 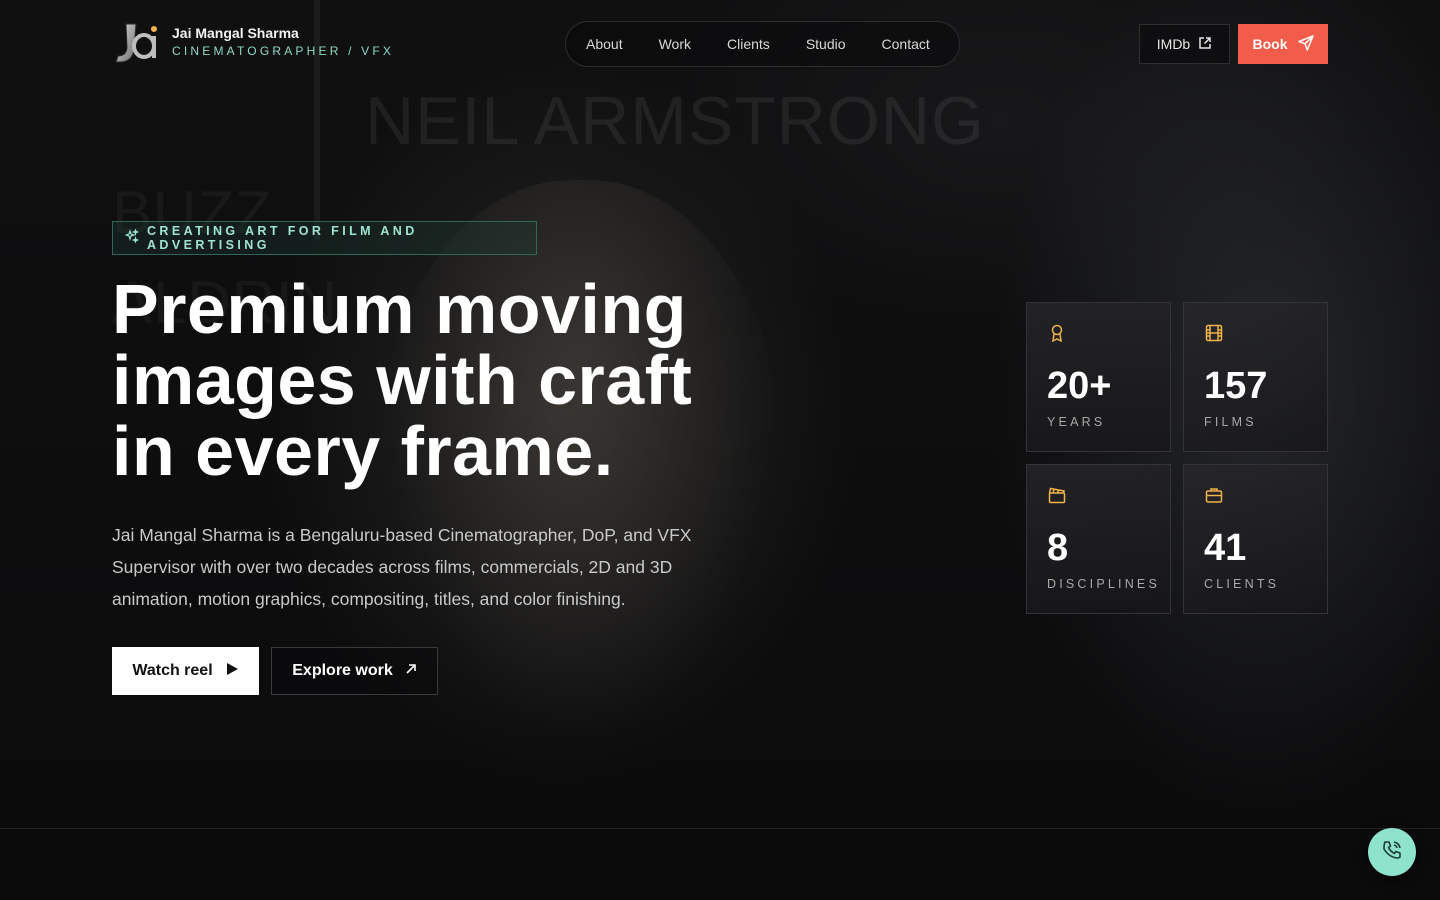 What do you see at coordinates (1058, 548) in the screenshot?
I see `stat-value: 8` at bounding box center [1058, 548].